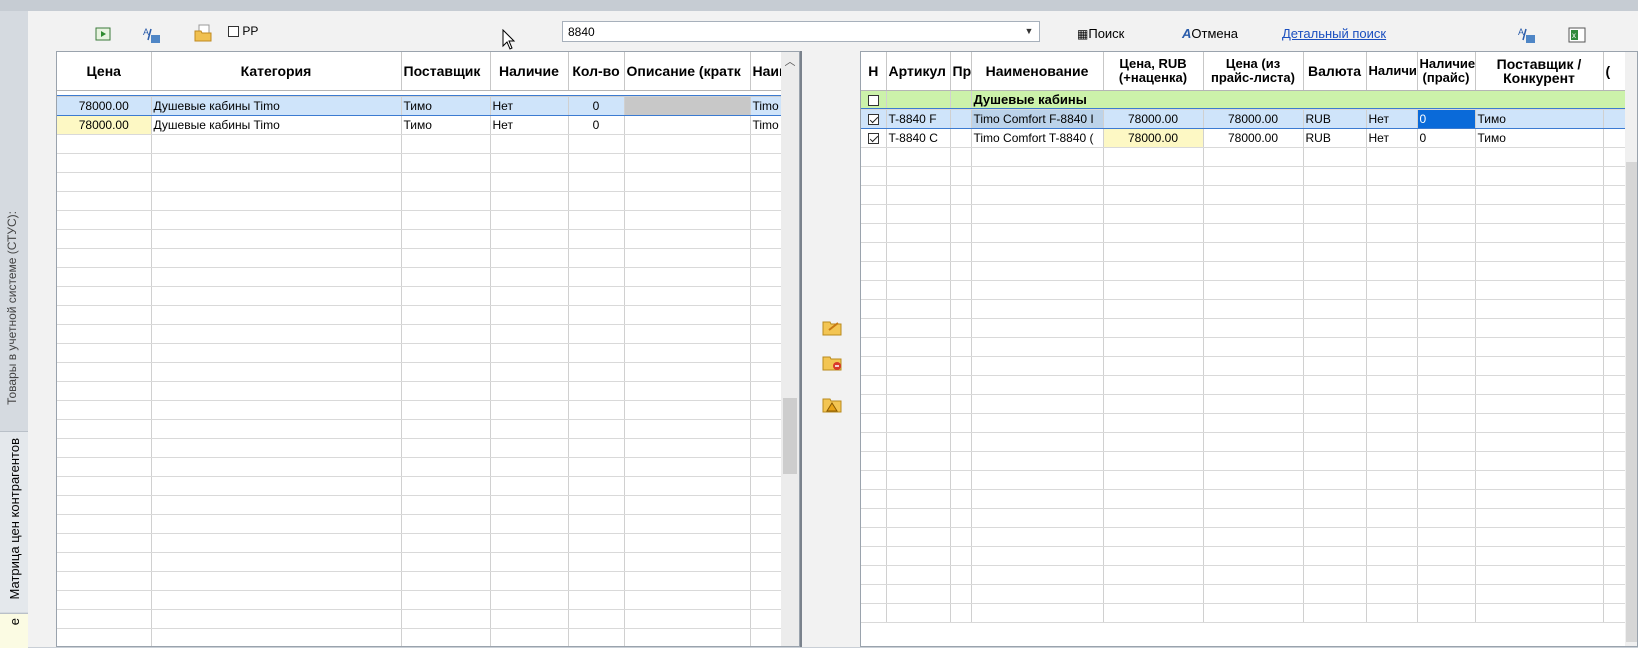 This screenshot has width=1638, height=648. I want to click on pp-checkbox-box, so click(233, 32).